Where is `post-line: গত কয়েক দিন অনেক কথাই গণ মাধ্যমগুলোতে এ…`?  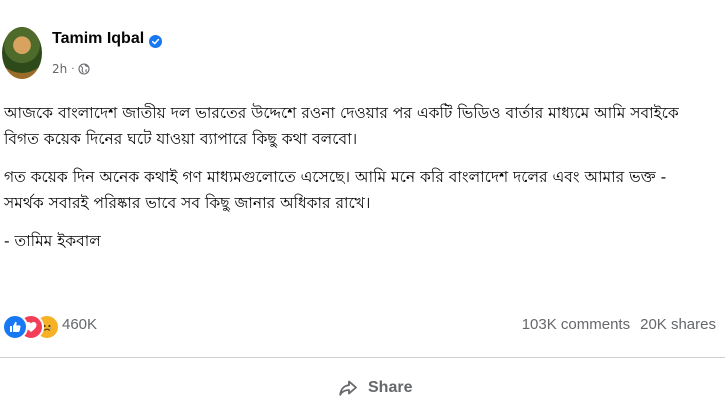
post-line: গত কয়েক দিন অনেক কথাই গণ মাধ্যমগুলোতে এ… is located at coordinates (335, 177).